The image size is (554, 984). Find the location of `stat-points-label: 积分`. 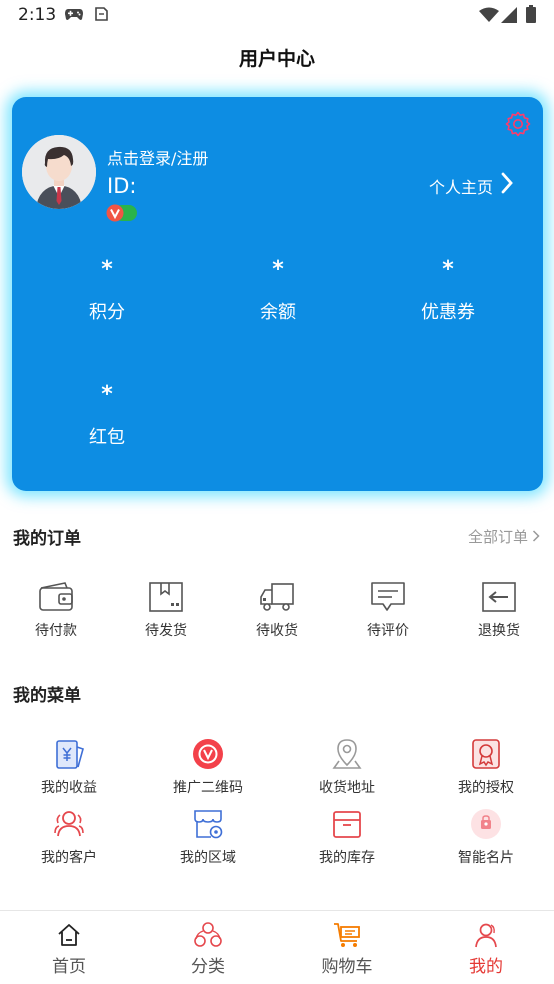

stat-points-label: 积分 is located at coordinates (107, 312).